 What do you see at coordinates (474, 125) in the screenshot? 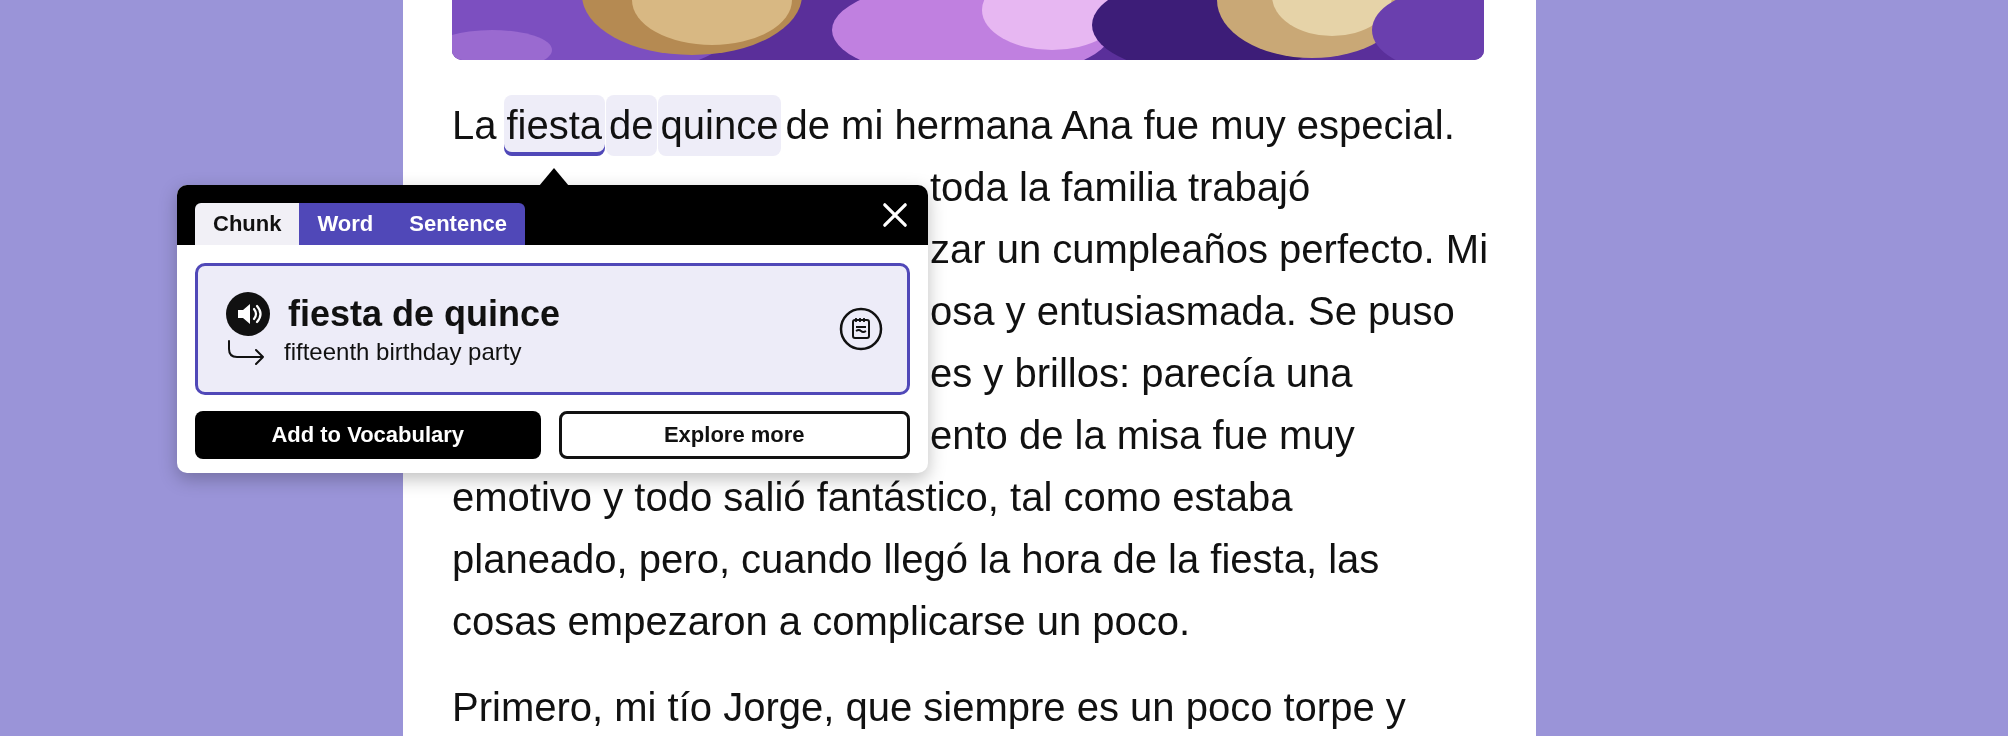
I see `reading-text: La` at bounding box center [474, 125].